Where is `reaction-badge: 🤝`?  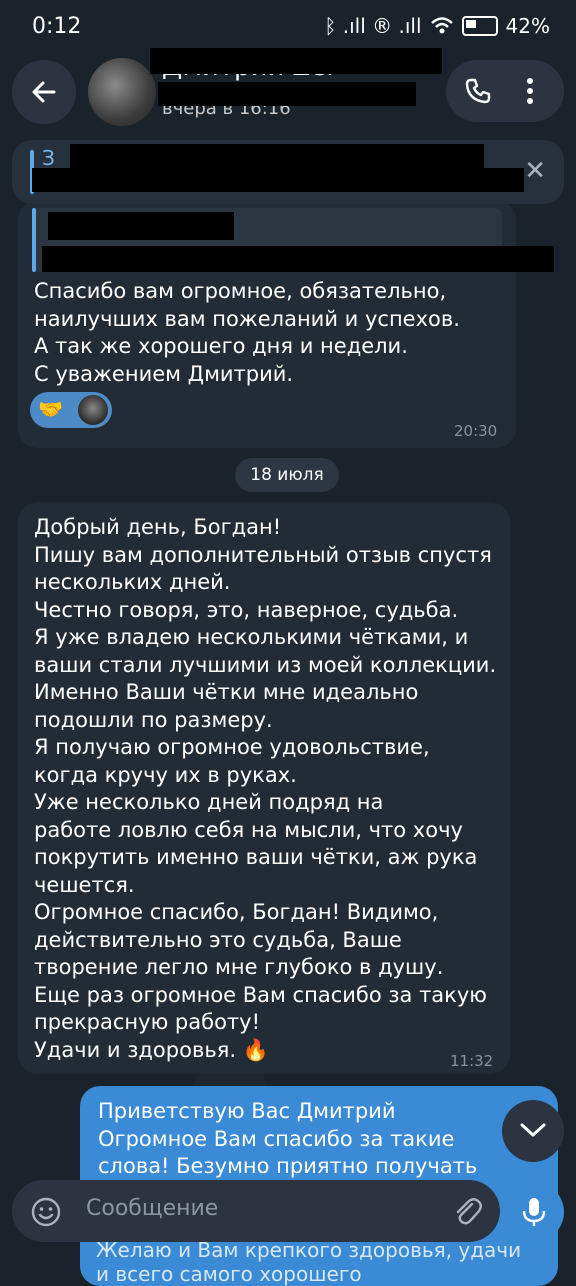
reaction-badge: 🤝 is located at coordinates (71, 410).